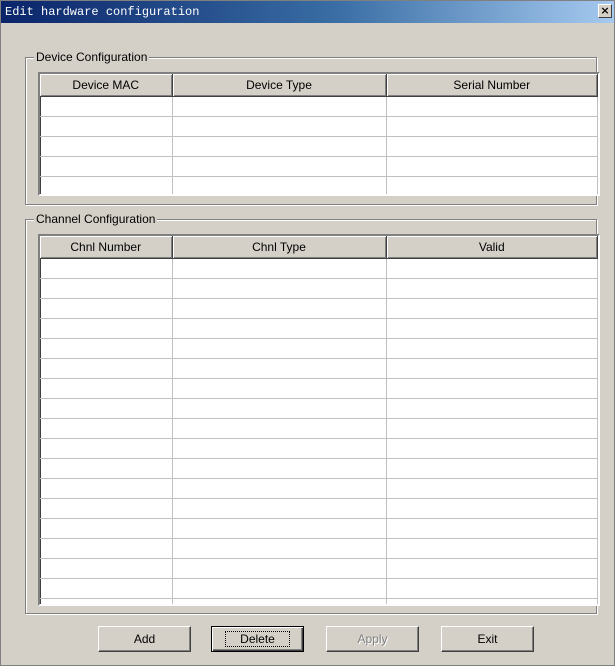 Image resolution: width=615 pixels, height=666 pixels. I want to click on column-header: Chnl Number, so click(106, 247).